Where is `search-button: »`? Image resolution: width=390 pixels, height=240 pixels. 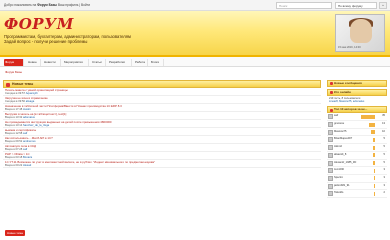
search-button: » is located at coordinates (383, 5).